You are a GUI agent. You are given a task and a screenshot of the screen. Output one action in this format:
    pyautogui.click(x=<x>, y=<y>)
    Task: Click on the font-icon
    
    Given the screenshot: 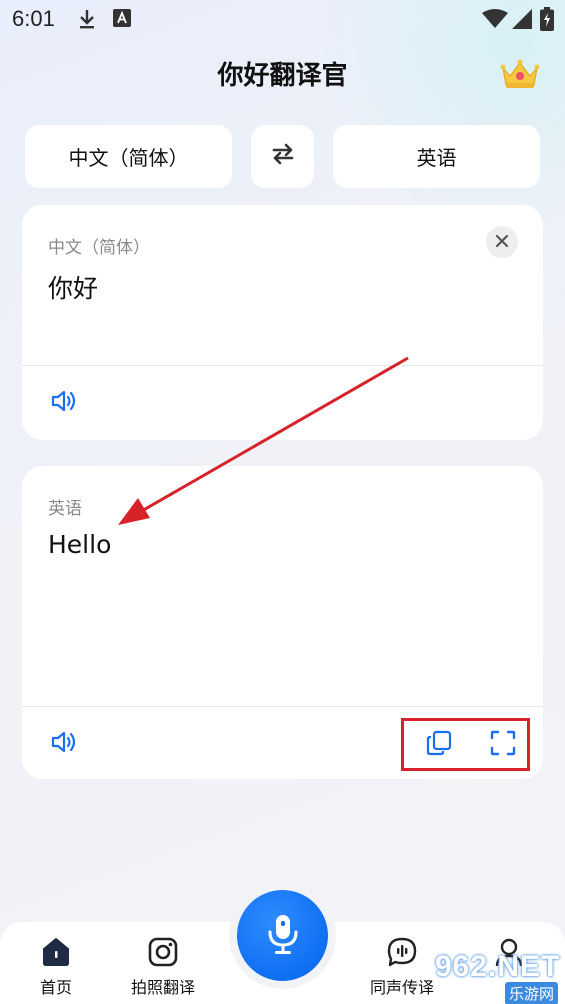 What is the action you would take?
    pyautogui.click(x=122, y=20)
    